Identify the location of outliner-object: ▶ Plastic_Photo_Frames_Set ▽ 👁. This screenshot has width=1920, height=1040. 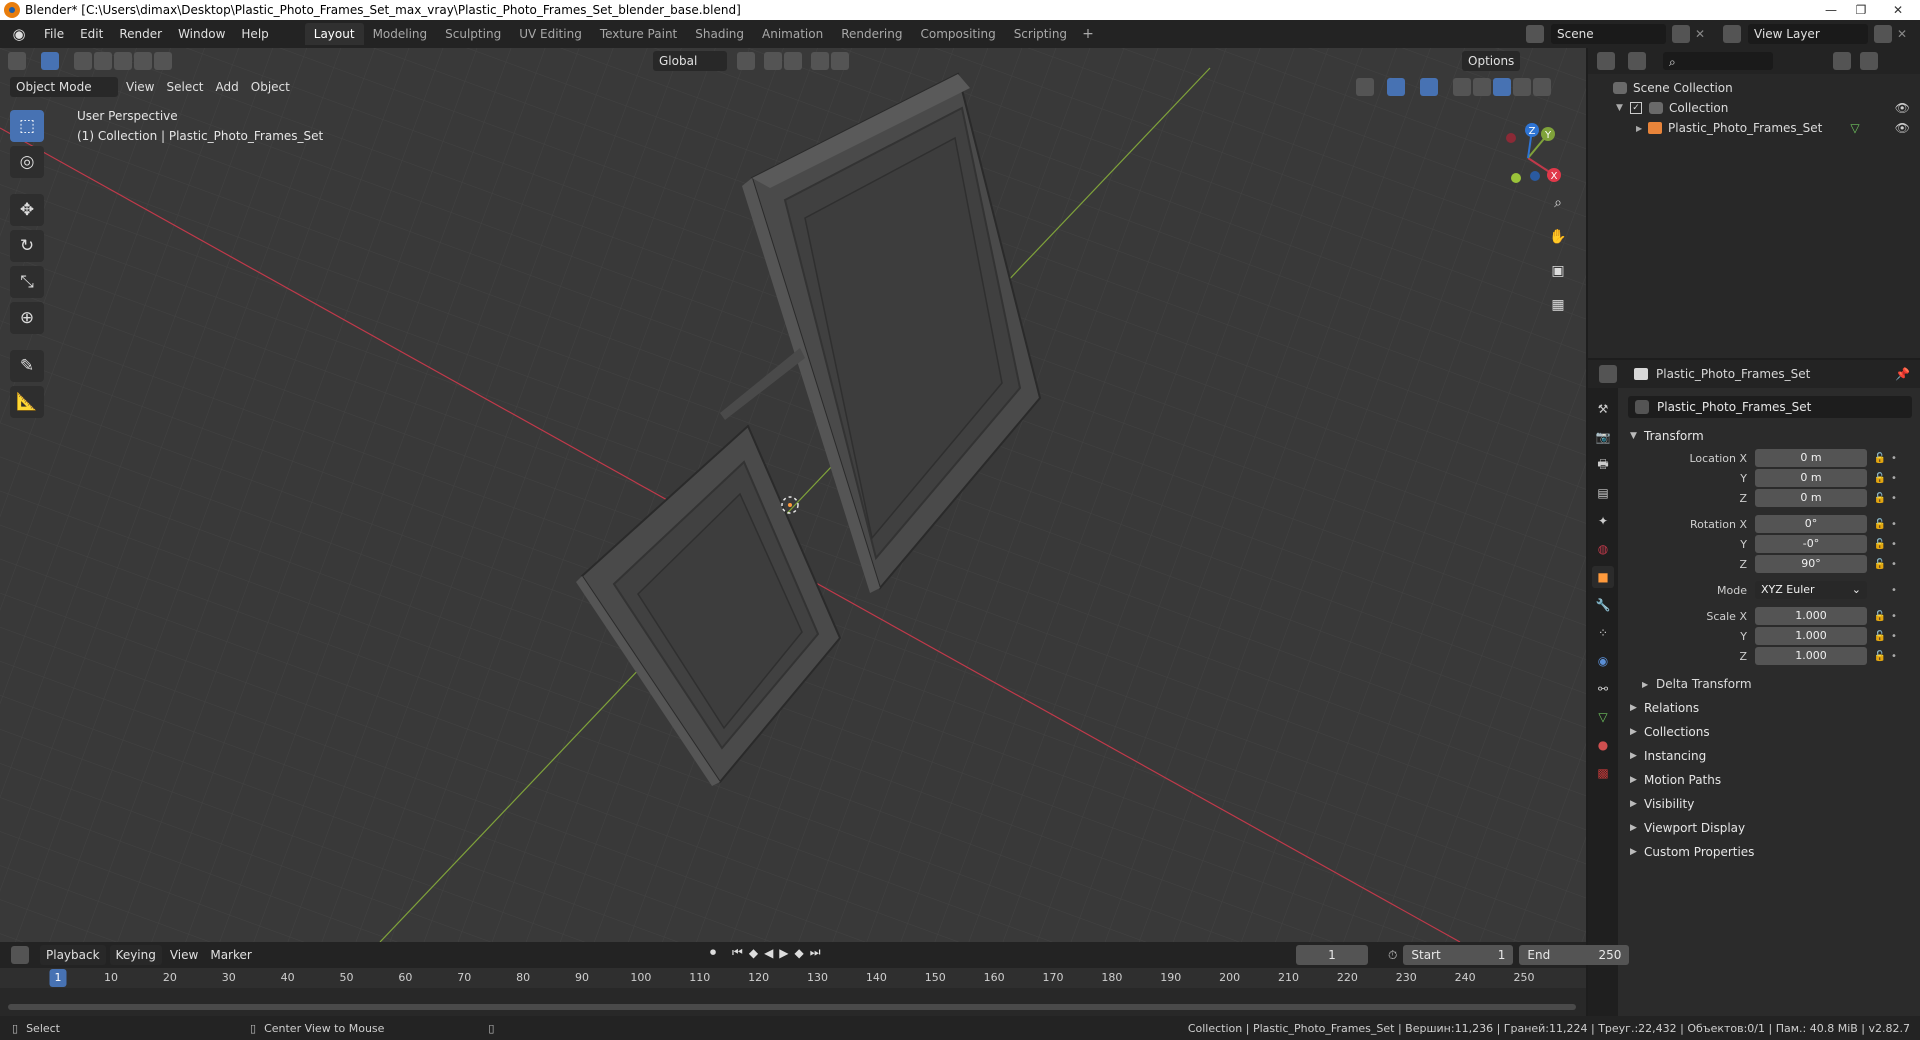
(1754, 128).